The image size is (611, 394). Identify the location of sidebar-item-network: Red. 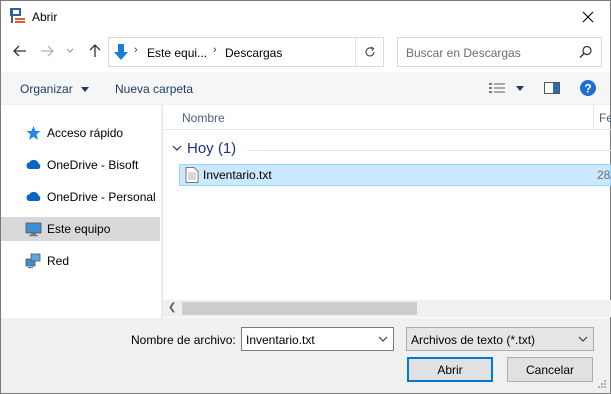
(80, 261).